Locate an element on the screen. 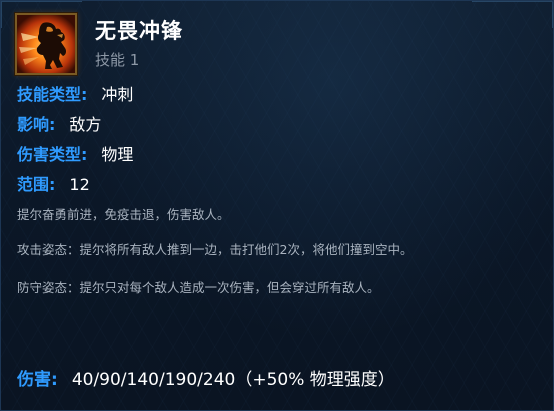  stat-skill-type: 技能类型: 冲刺 is located at coordinates (75, 93).